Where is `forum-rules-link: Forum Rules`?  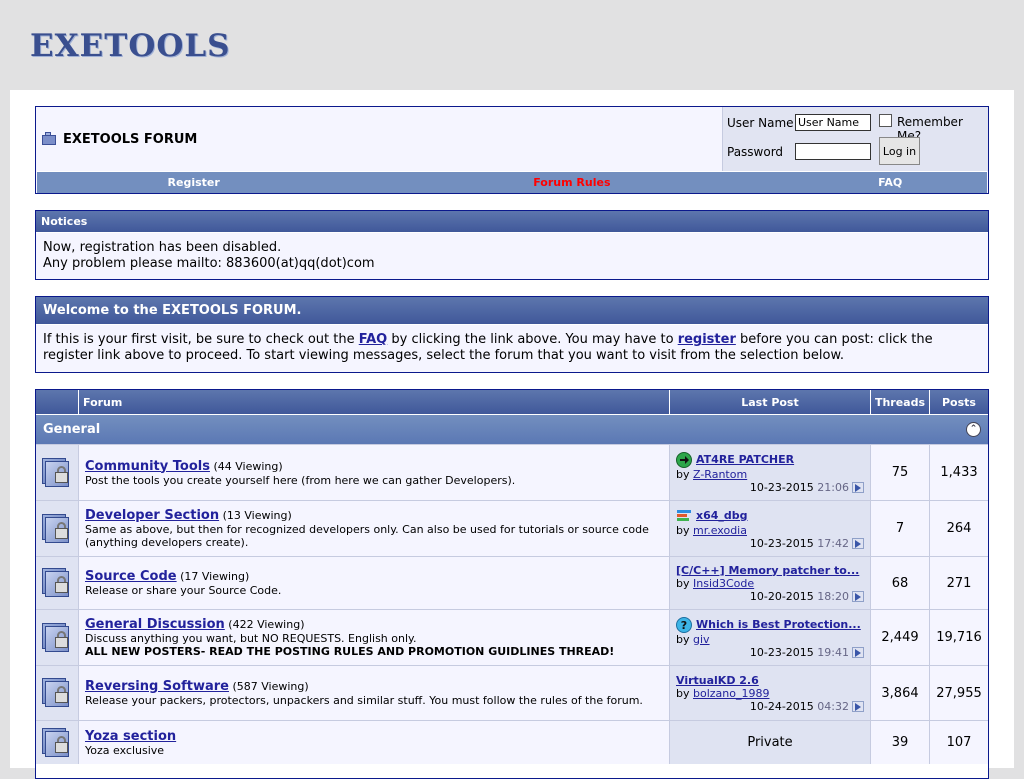 forum-rules-link: Forum Rules is located at coordinates (571, 182).